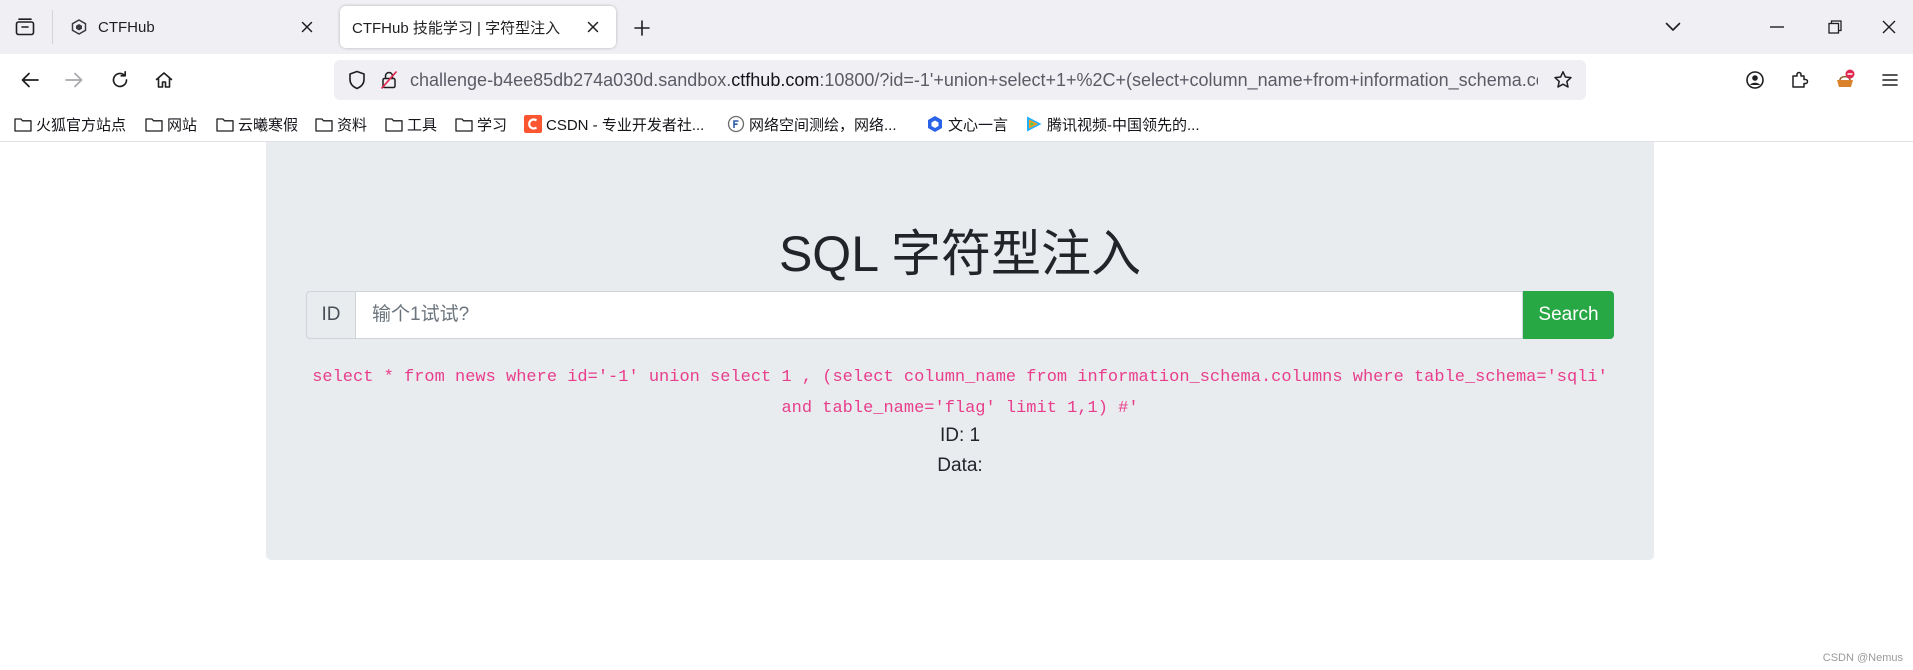  Describe the element at coordinates (492, 125) in the screenshot. I see `bookmark-label: 学习` at that location.